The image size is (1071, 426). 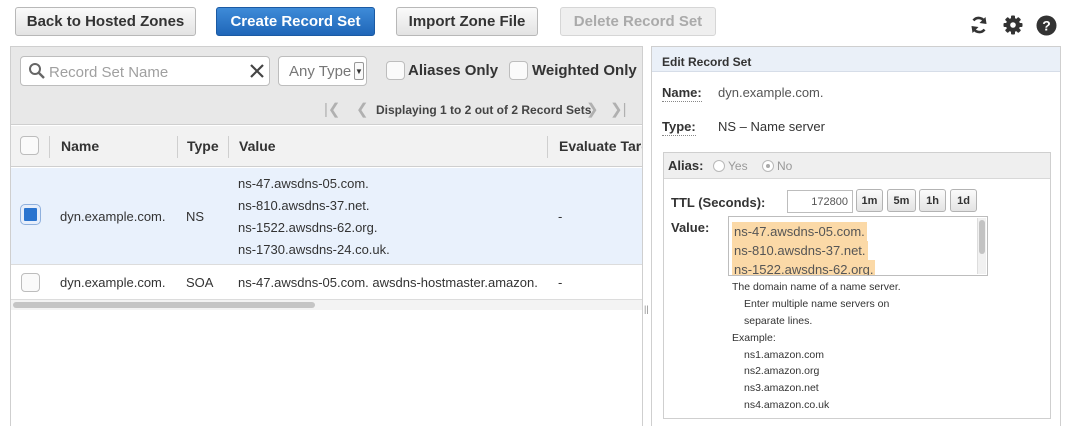 I want to click on select-all-checkbox, so click(x=29, y=145).